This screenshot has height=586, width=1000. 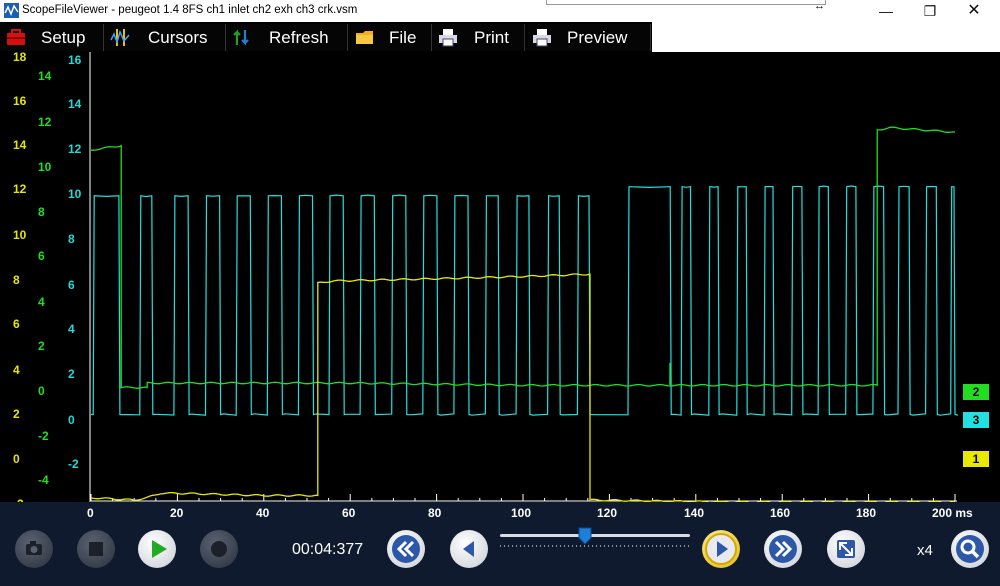 What do you see at coordinates (16, 414) in the screenshot?
I see `ch1-tick-label: 2` at bounding box center [16, 414].